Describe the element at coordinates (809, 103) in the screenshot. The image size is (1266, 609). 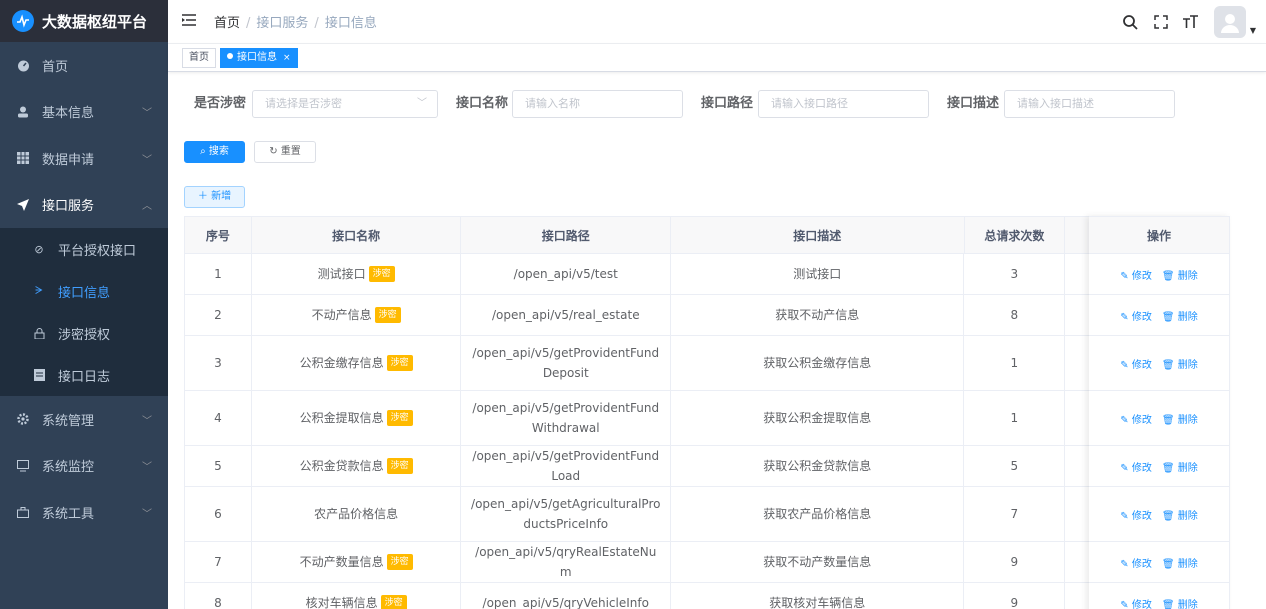
I see `path-placeholder: 请输入接口路径` at that location.